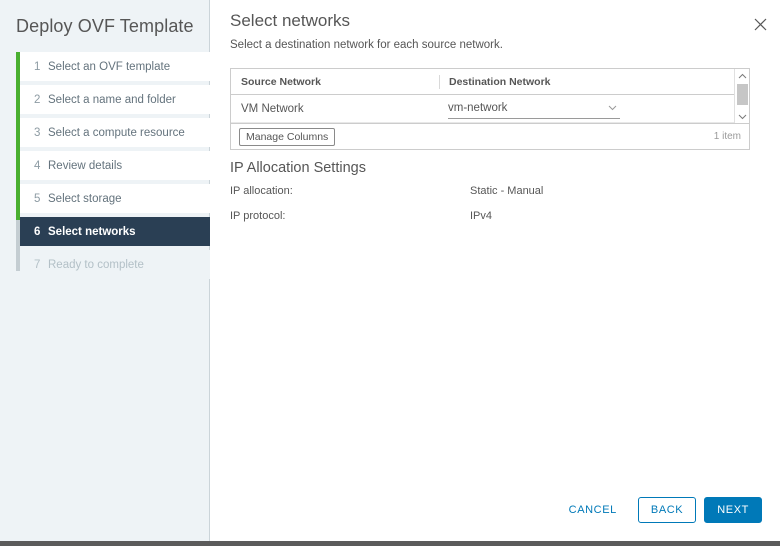 This screenshot has width=780, height=546. What do you see at coordinates (37, 132) in the screenshot?
I see `step-number: 3` at bounding box center [37, 132].